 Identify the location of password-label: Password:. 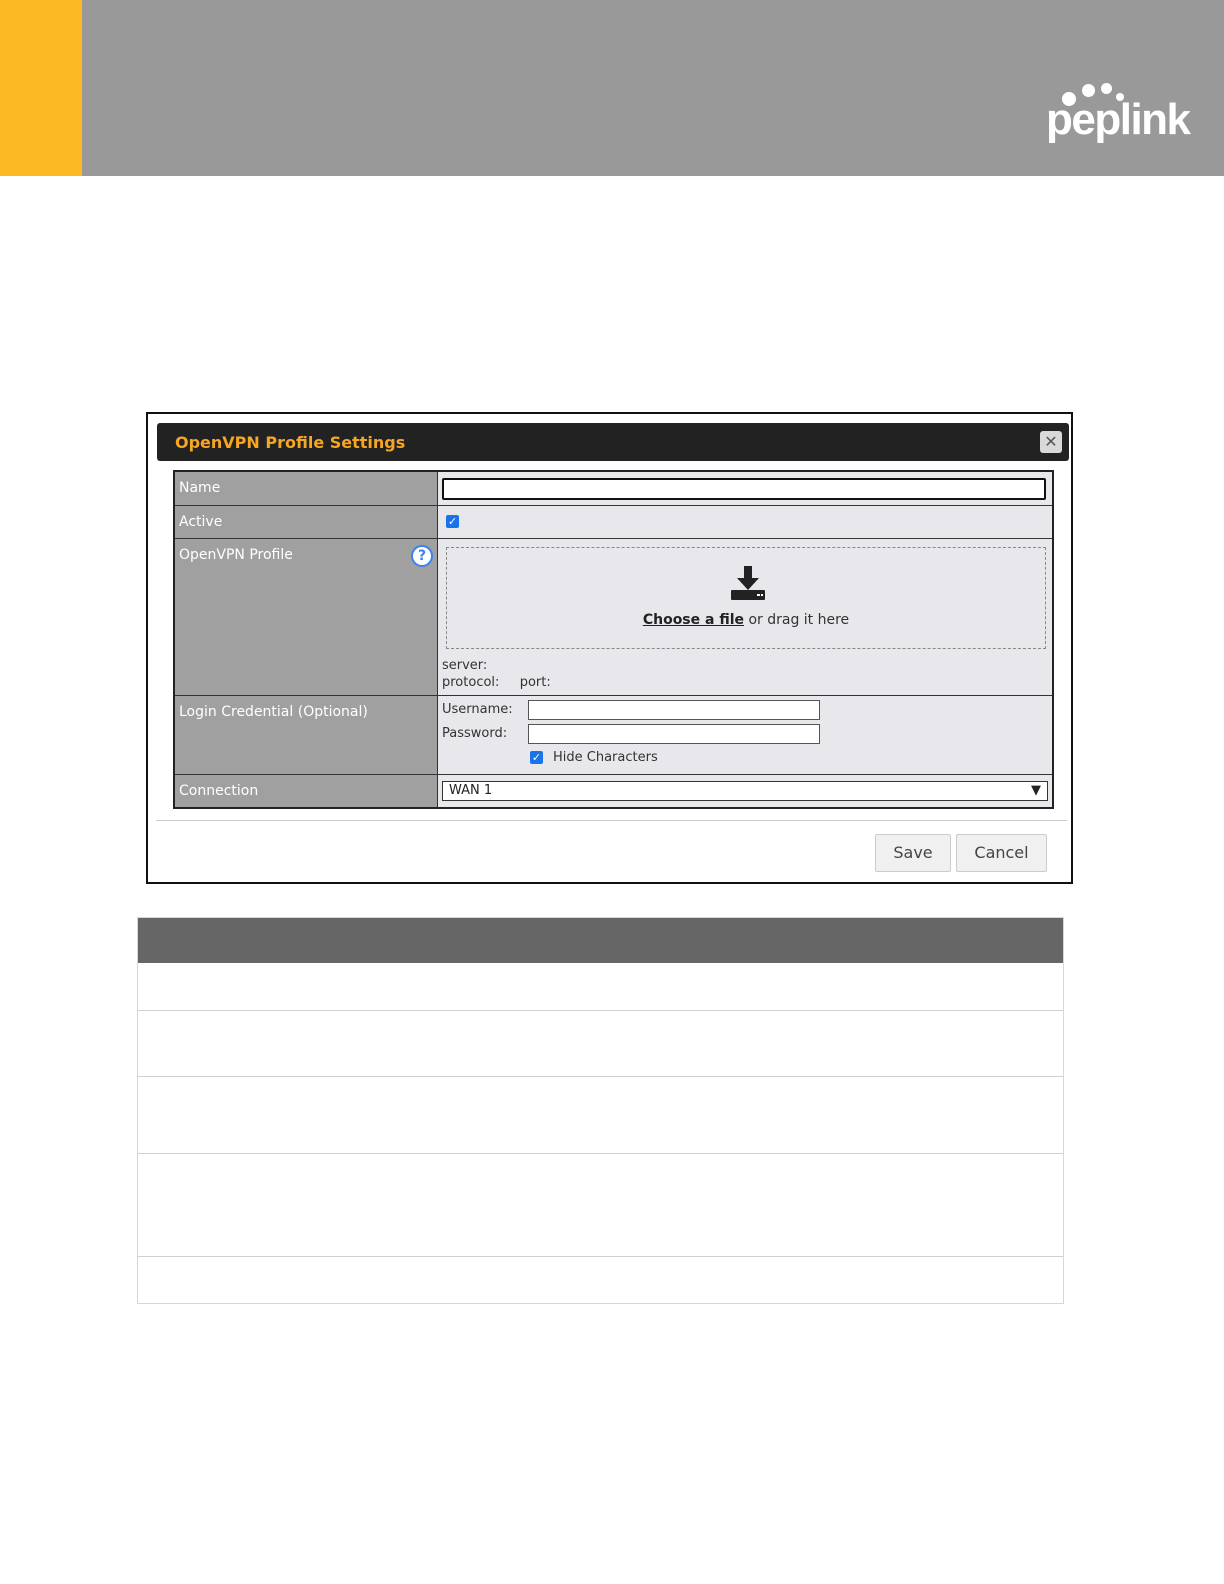
(475, 733).